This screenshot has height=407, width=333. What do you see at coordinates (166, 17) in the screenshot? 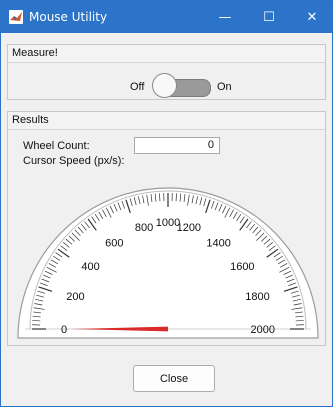
I see `title-bar: Mouse Utility — ☐ ✕` at bounding box center [166, 17].